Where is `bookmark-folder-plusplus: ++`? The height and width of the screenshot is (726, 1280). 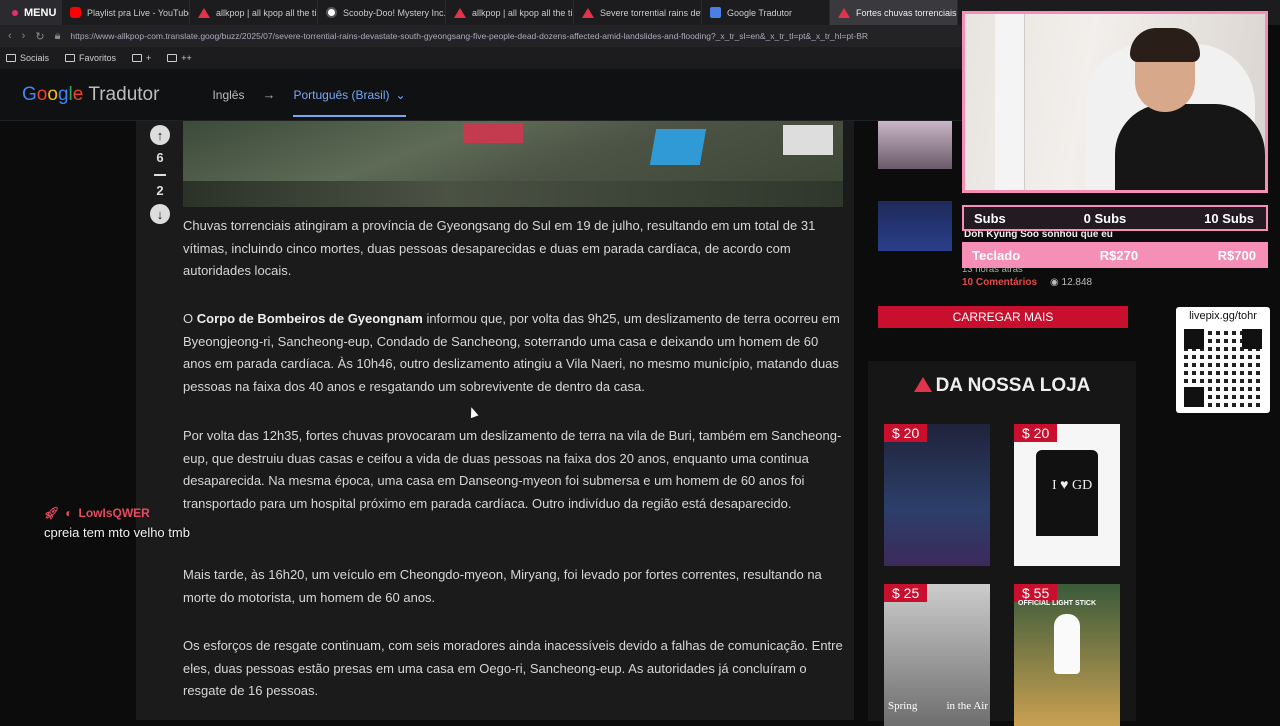 bookmark-folder-plusplus: ++ is located at coordinates (179, 58).